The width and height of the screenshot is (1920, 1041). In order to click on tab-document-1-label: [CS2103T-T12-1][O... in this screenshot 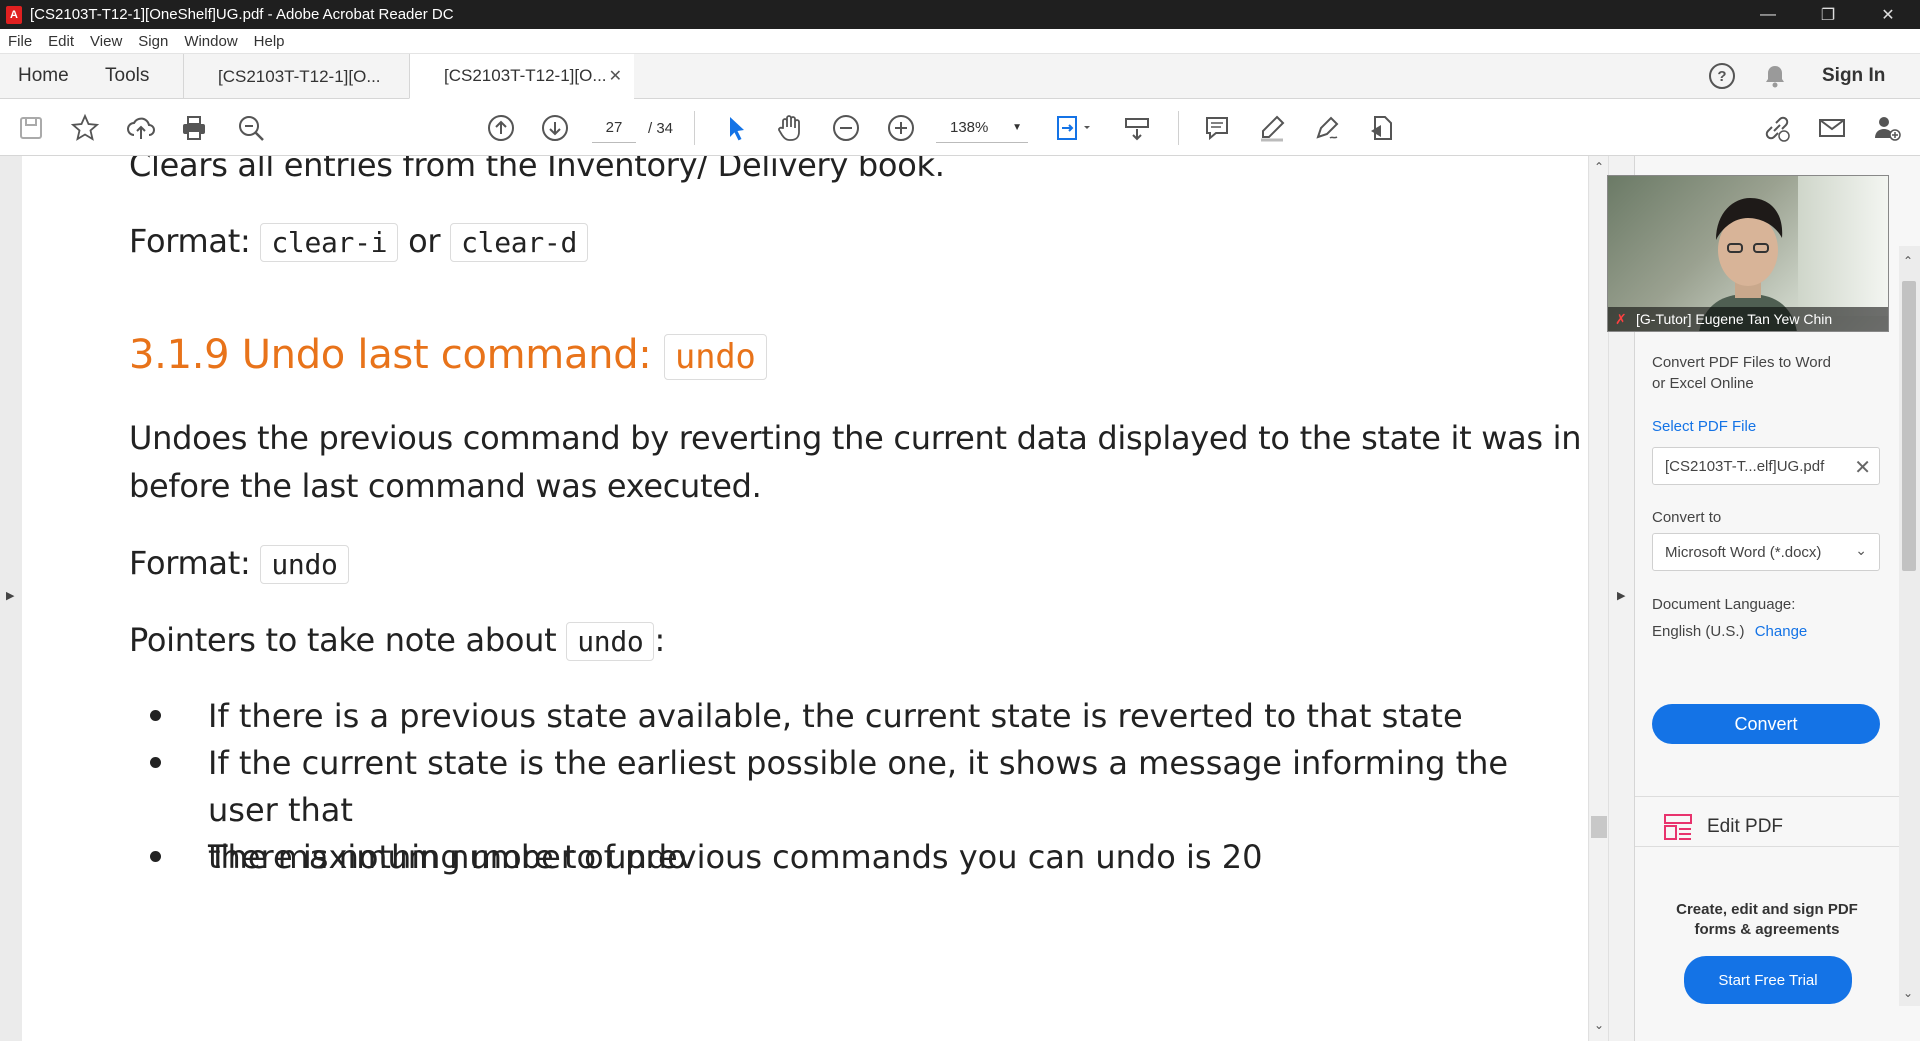, I will do `click(299, 76)`.